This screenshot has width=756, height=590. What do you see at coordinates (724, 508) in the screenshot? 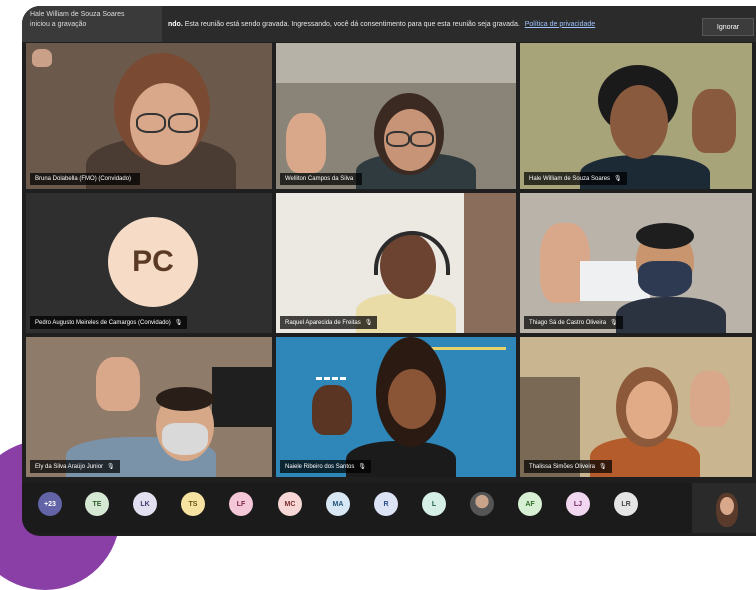
I see `self-view-video` at bounding box center [724, 508].